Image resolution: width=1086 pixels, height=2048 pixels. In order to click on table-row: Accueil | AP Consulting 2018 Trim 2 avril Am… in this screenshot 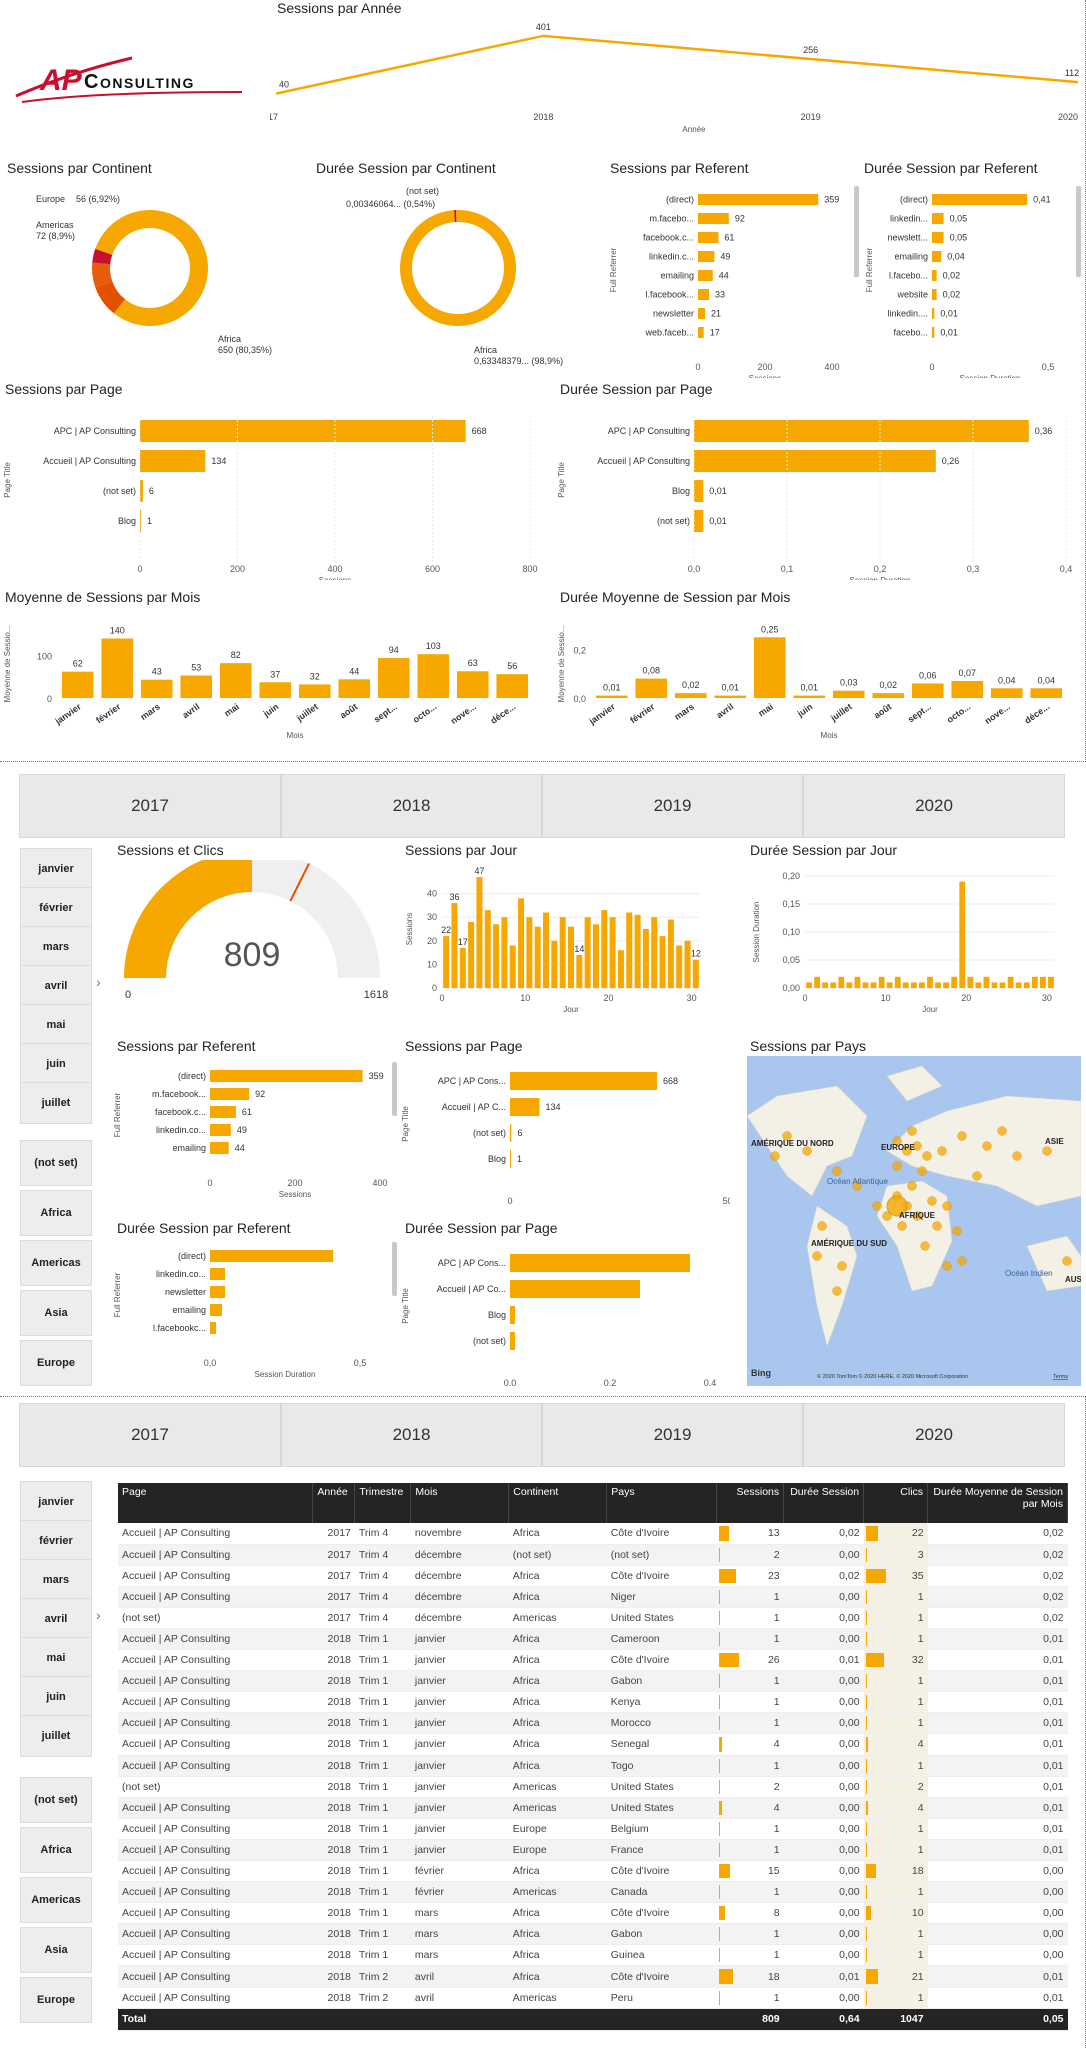, I will do `click(593, 1998)`.